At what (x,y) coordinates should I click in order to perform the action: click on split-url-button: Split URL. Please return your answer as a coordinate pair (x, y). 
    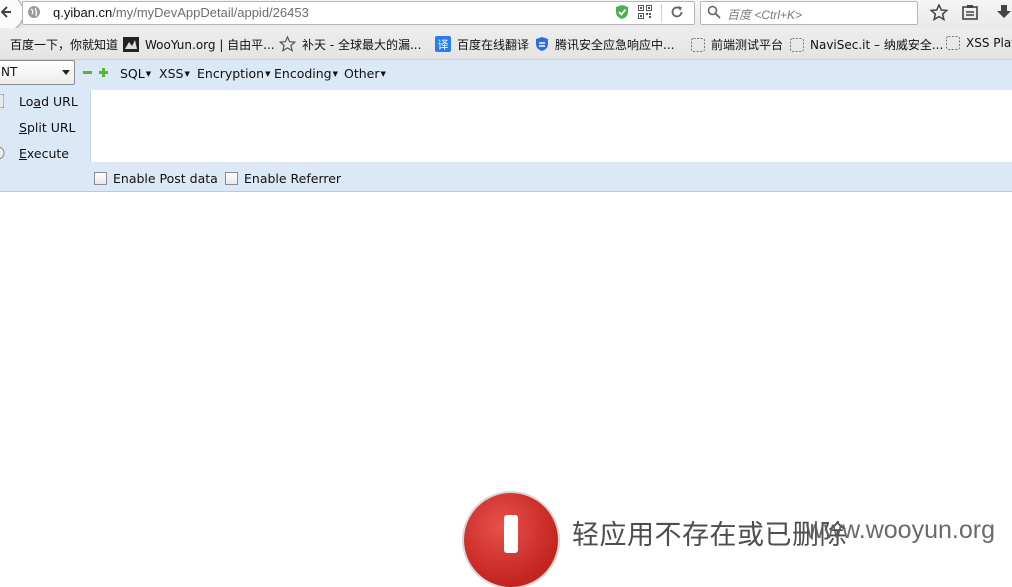
    Looking at the image, I should click on (44, 128).